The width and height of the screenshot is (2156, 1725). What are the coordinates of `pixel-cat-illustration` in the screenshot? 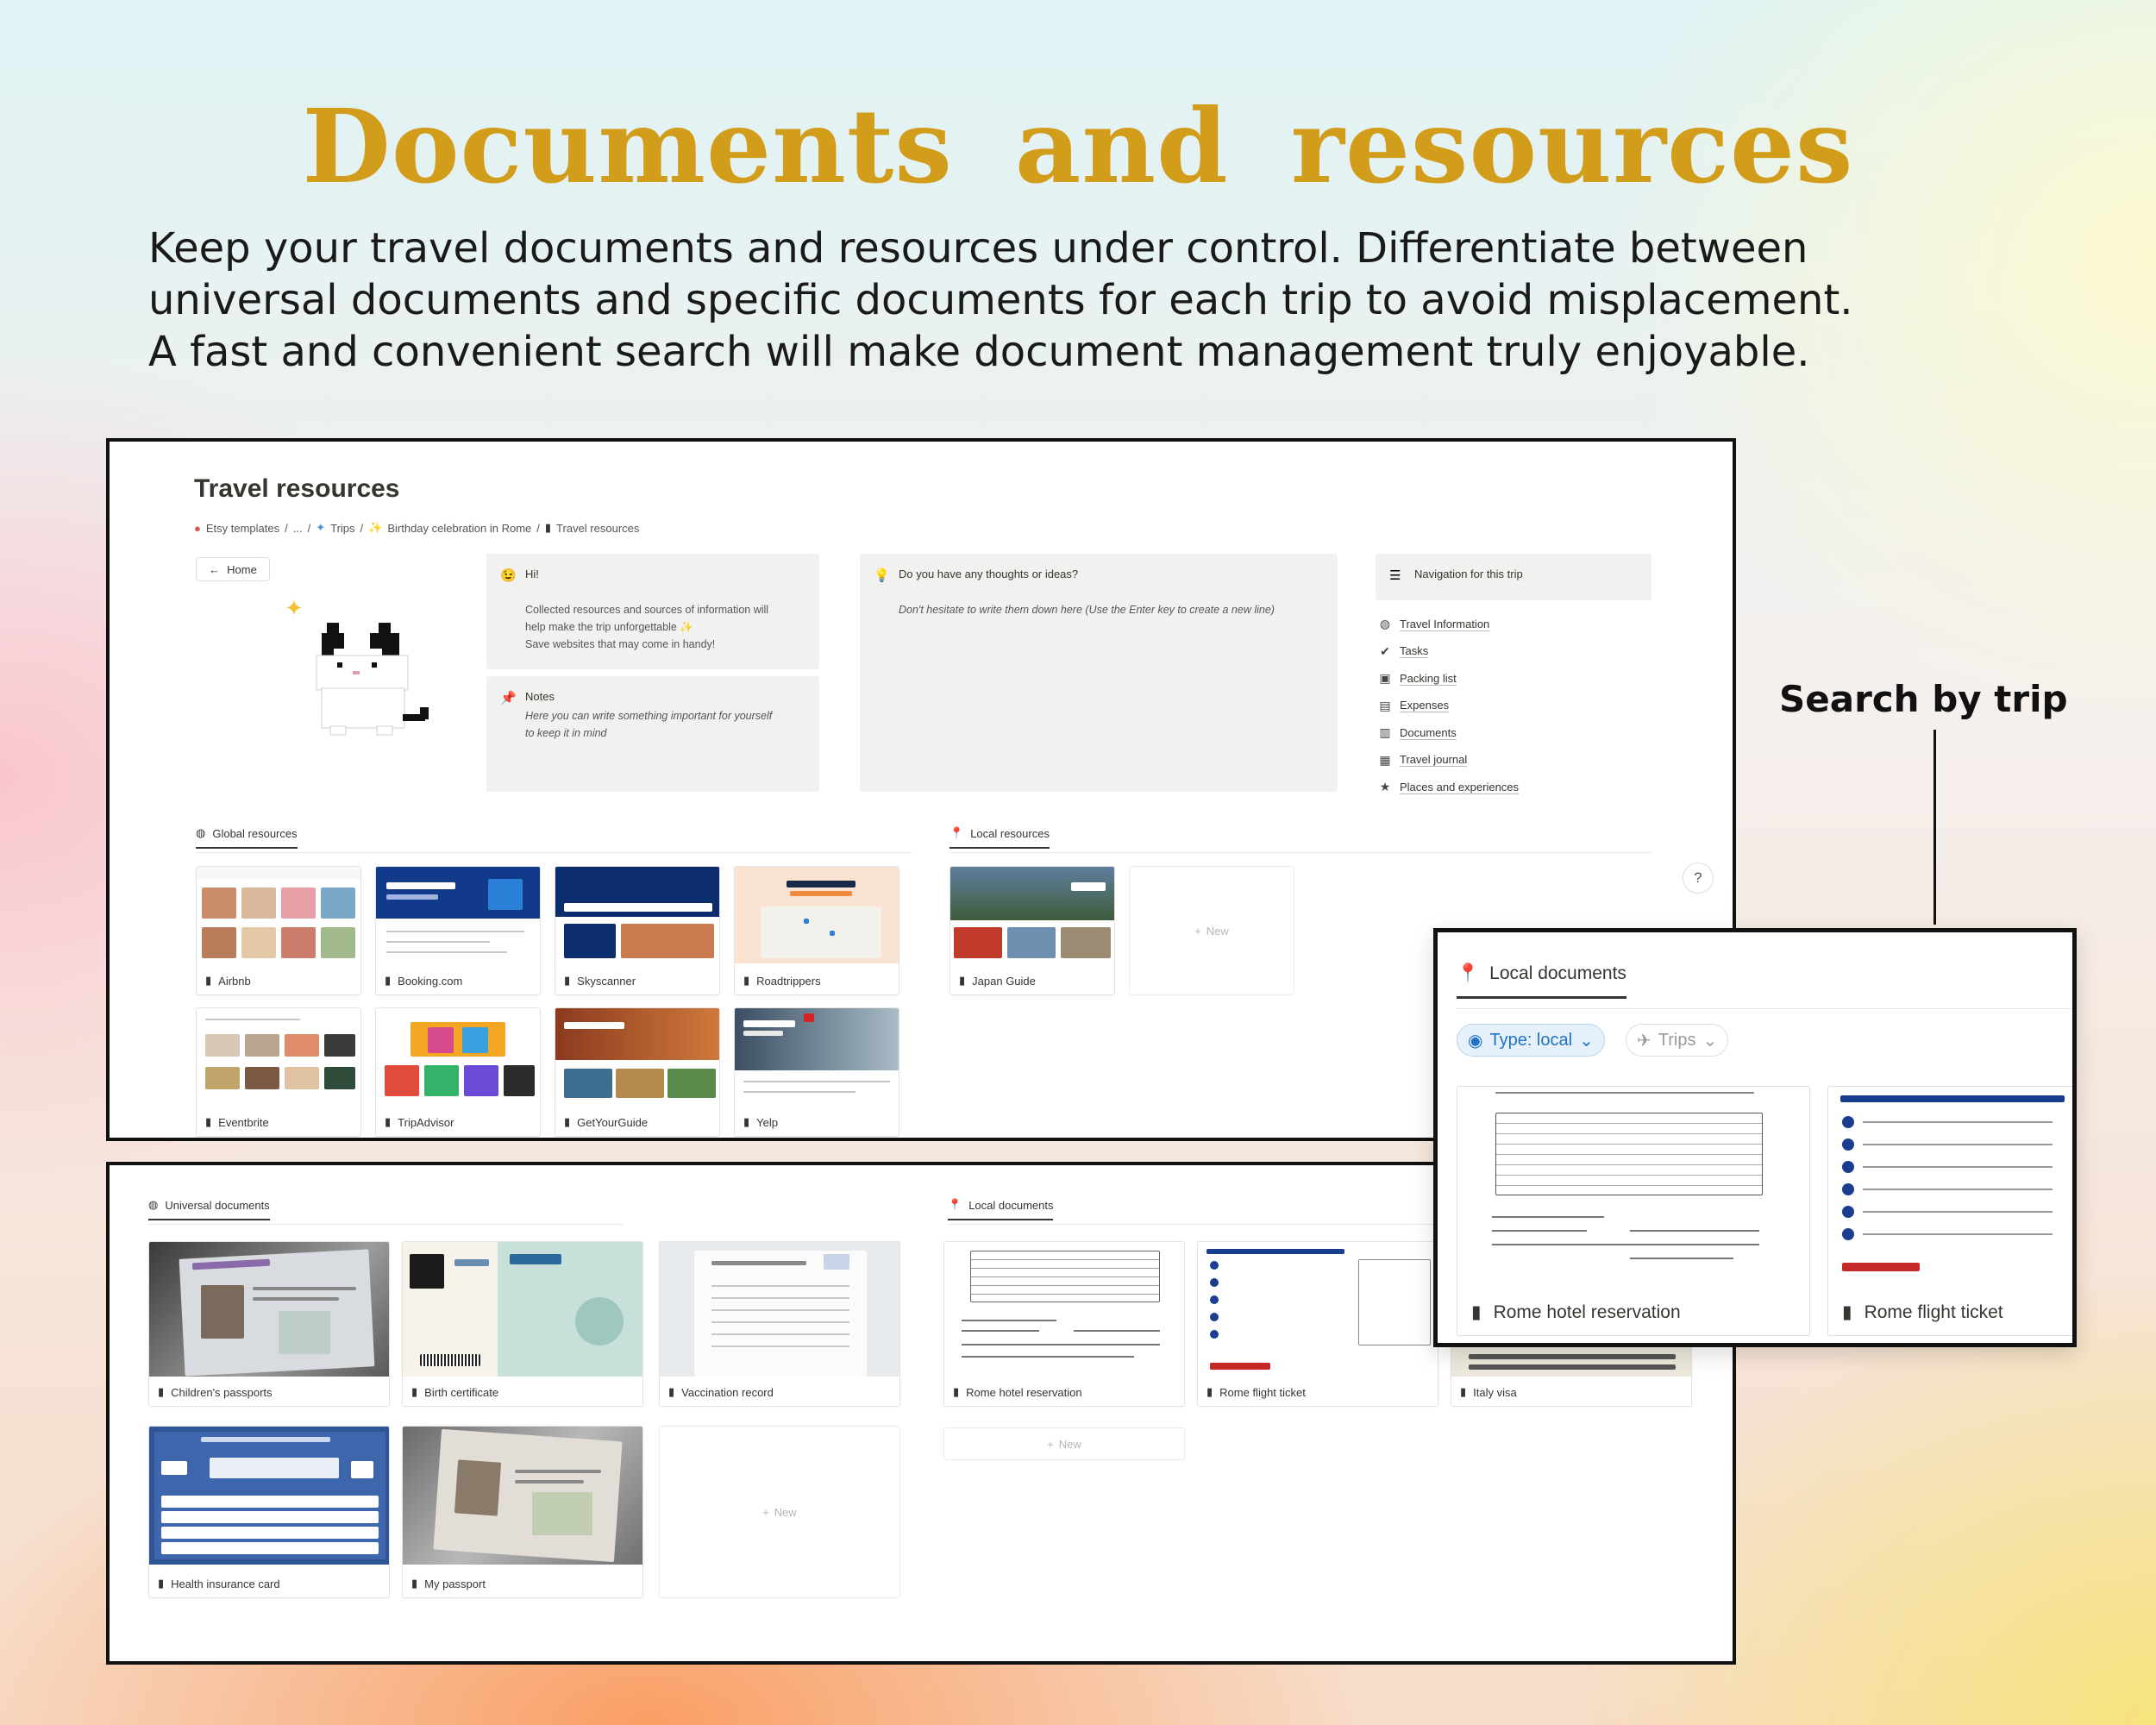 It's located at (372, 679).